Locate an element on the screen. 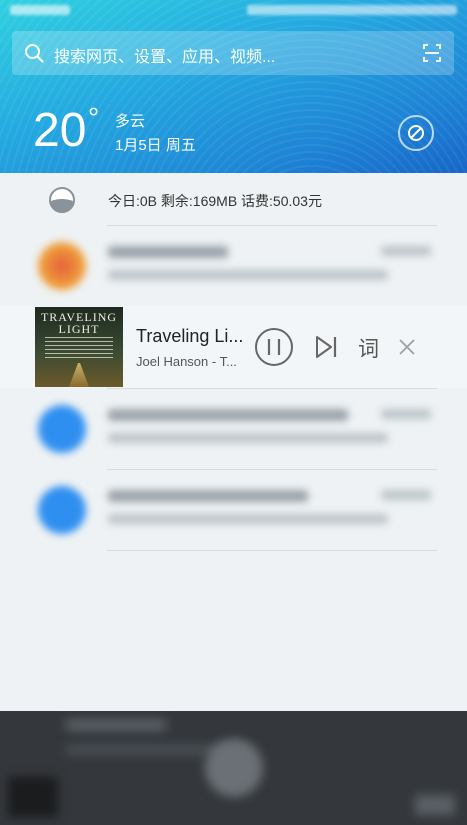 This screenshot has width=467, height=825. cover-path-art is located at coordinates (79, 375).